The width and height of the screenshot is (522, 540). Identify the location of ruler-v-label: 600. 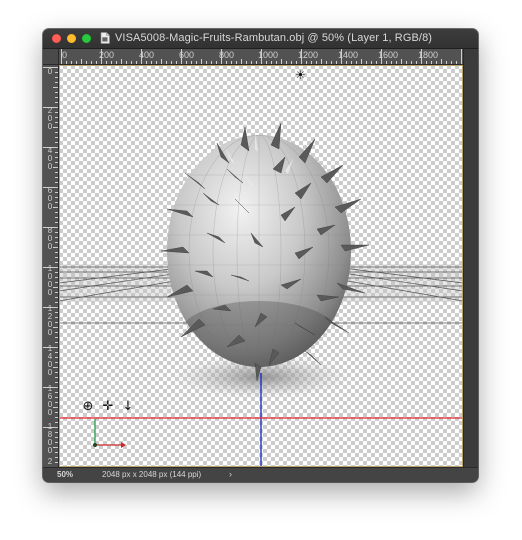
(50, 198).